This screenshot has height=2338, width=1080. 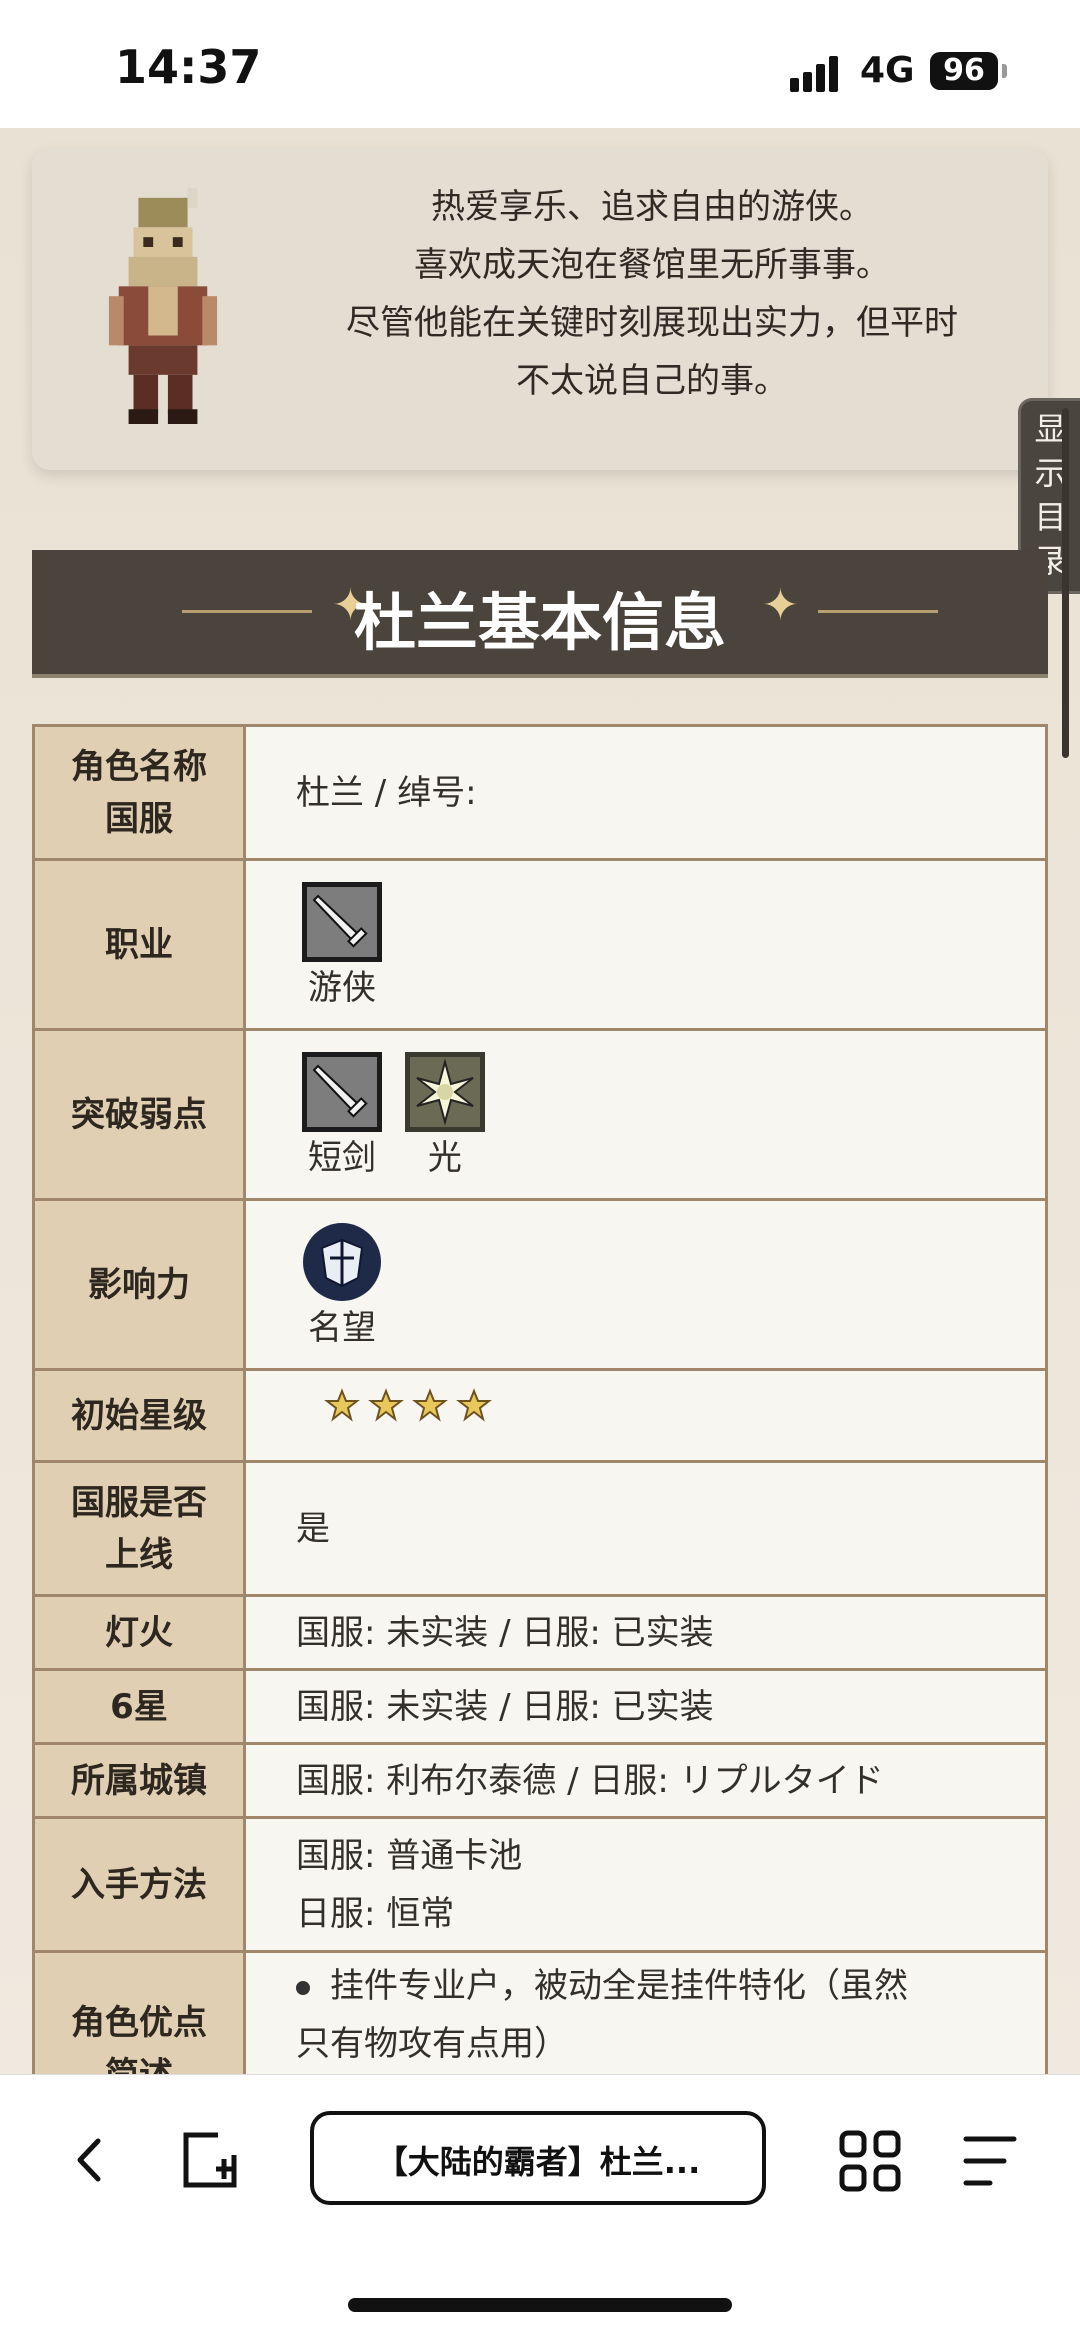 I want to click on table-key: 角色名称 国服, so click(x=139, y=792).